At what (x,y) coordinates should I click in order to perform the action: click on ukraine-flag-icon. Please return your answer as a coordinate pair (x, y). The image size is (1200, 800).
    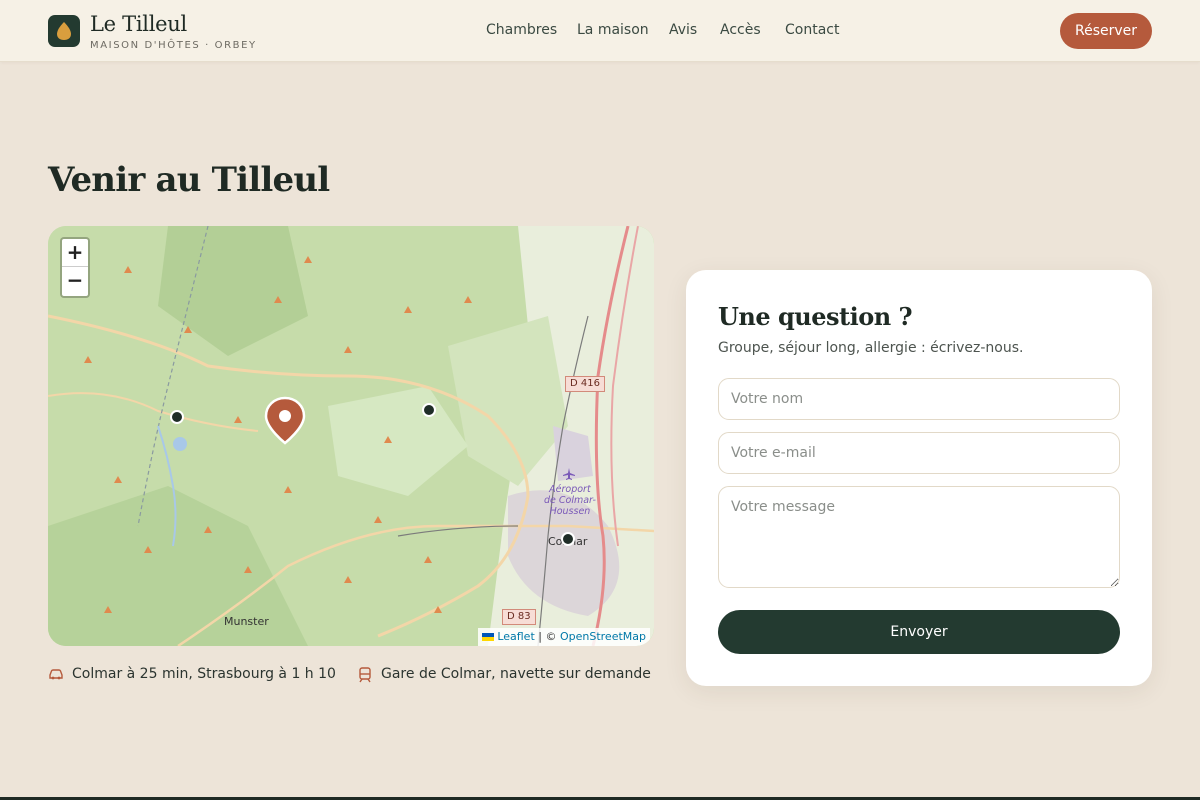
    Looking at the image, I should click on (488, 637).